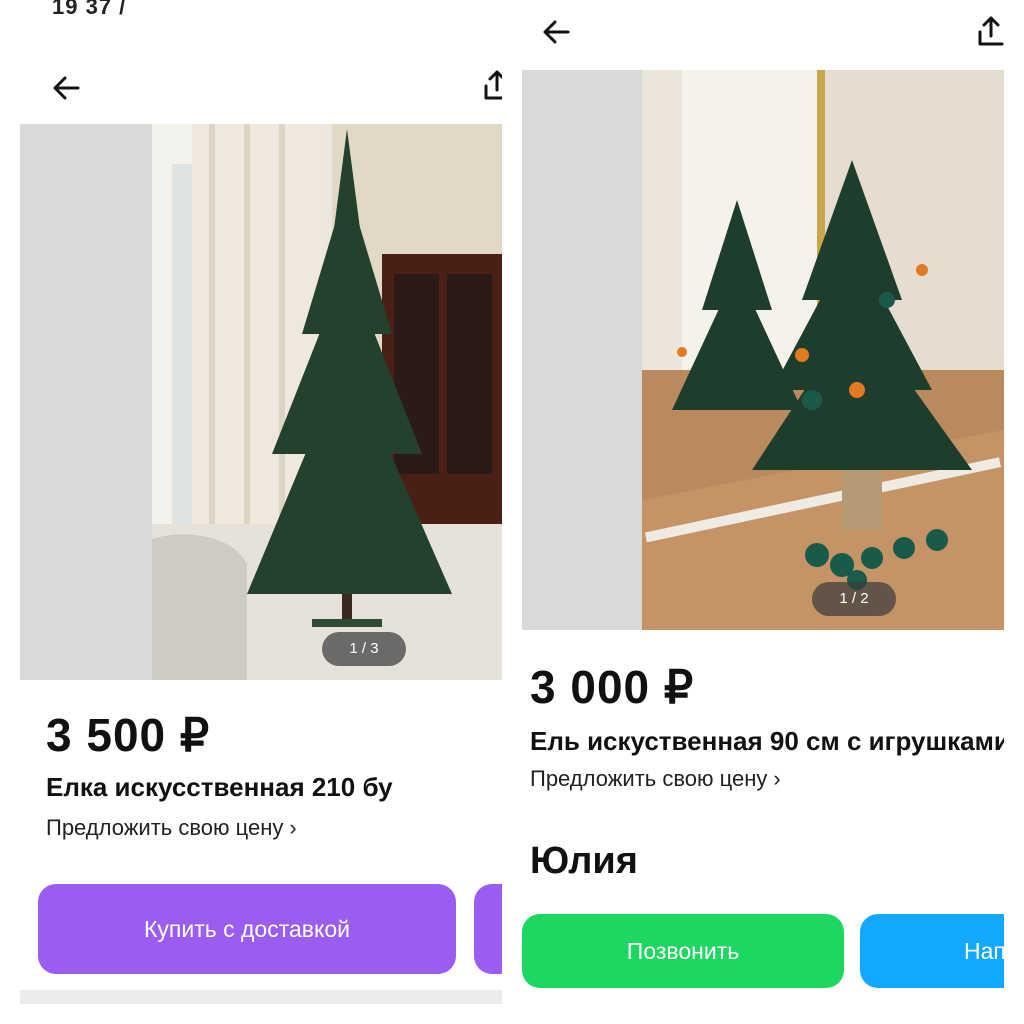 This screenshot has width=1024, height=1024. What do you see at coordinates (932, 951) in the screenshot?
I see `message-button: Написать` at bounding box center [932, 951].